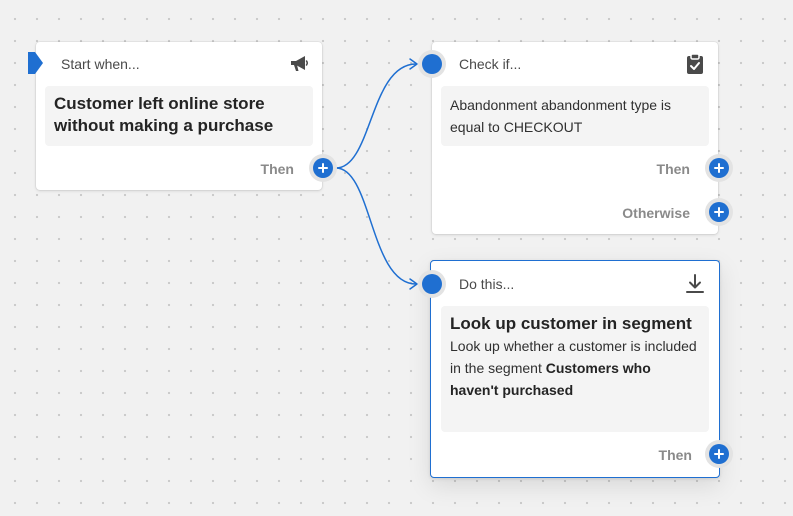 The image size is (793, 516). I want to click on action-title: Look up customer in segment, so click(571, 323).